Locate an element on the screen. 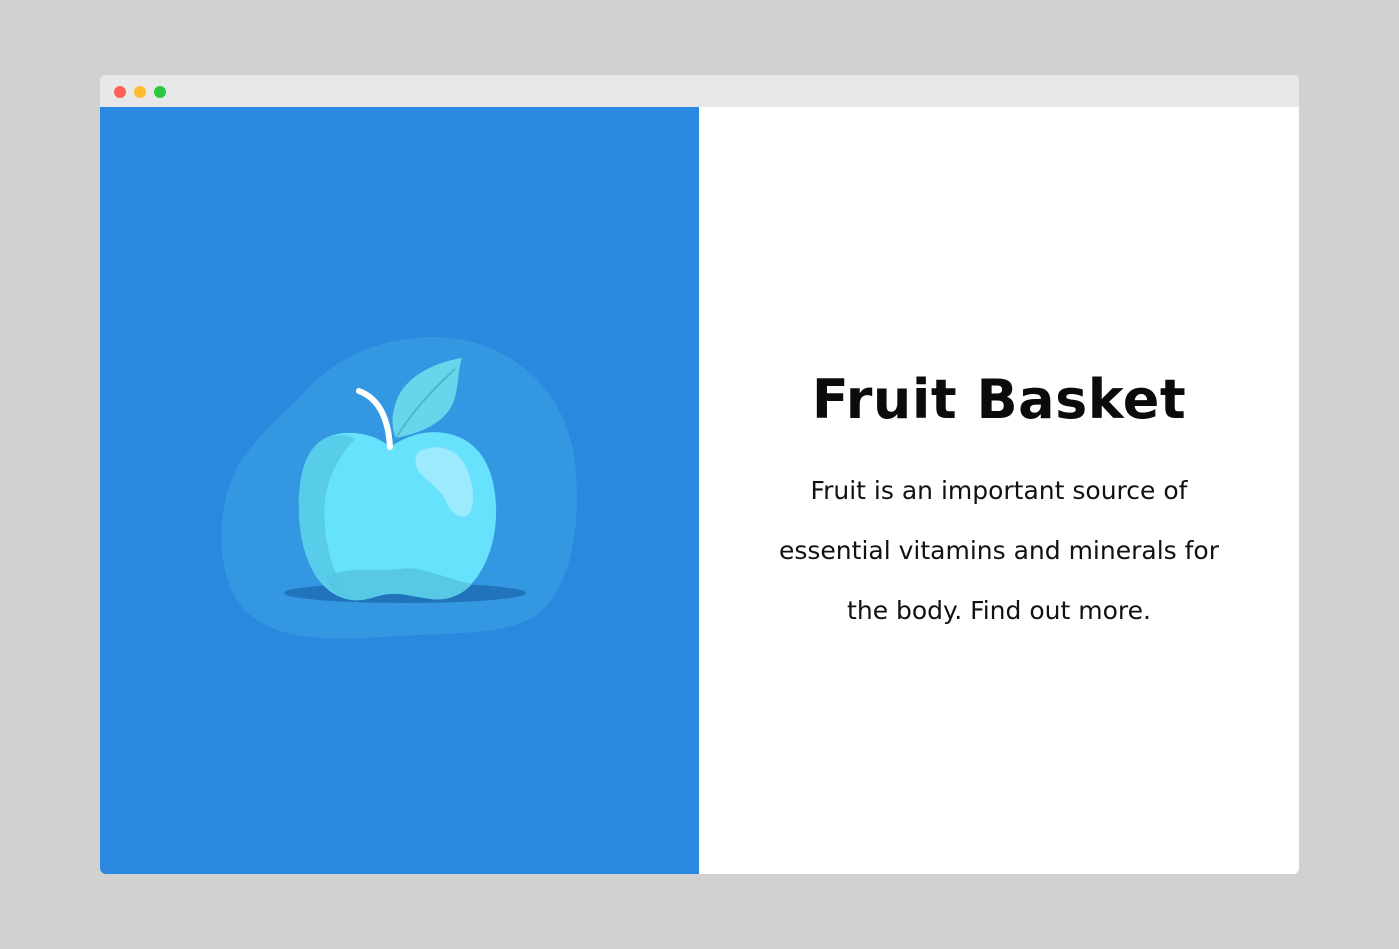 The height and width of the screenshot is (949, 1399). window-title-bar is located at coordinates (699, 91).